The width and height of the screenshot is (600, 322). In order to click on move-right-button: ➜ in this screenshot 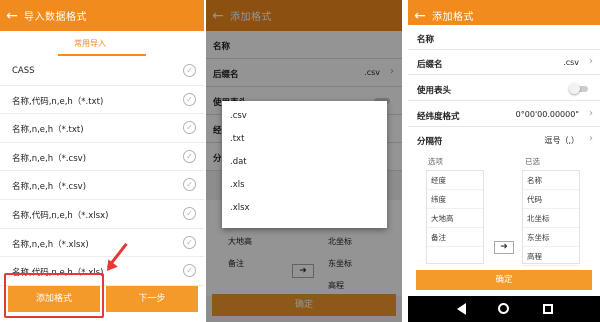, I will do `click(504, 247)`.